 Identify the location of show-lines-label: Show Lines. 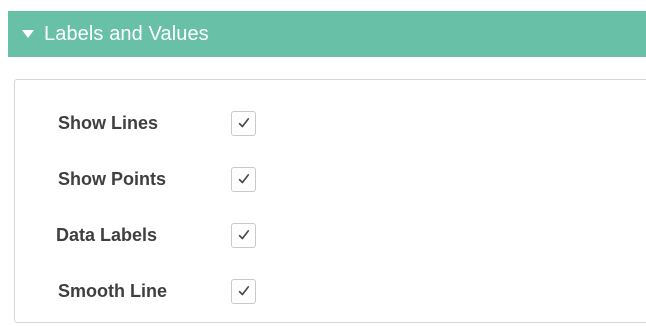
(108, 122).